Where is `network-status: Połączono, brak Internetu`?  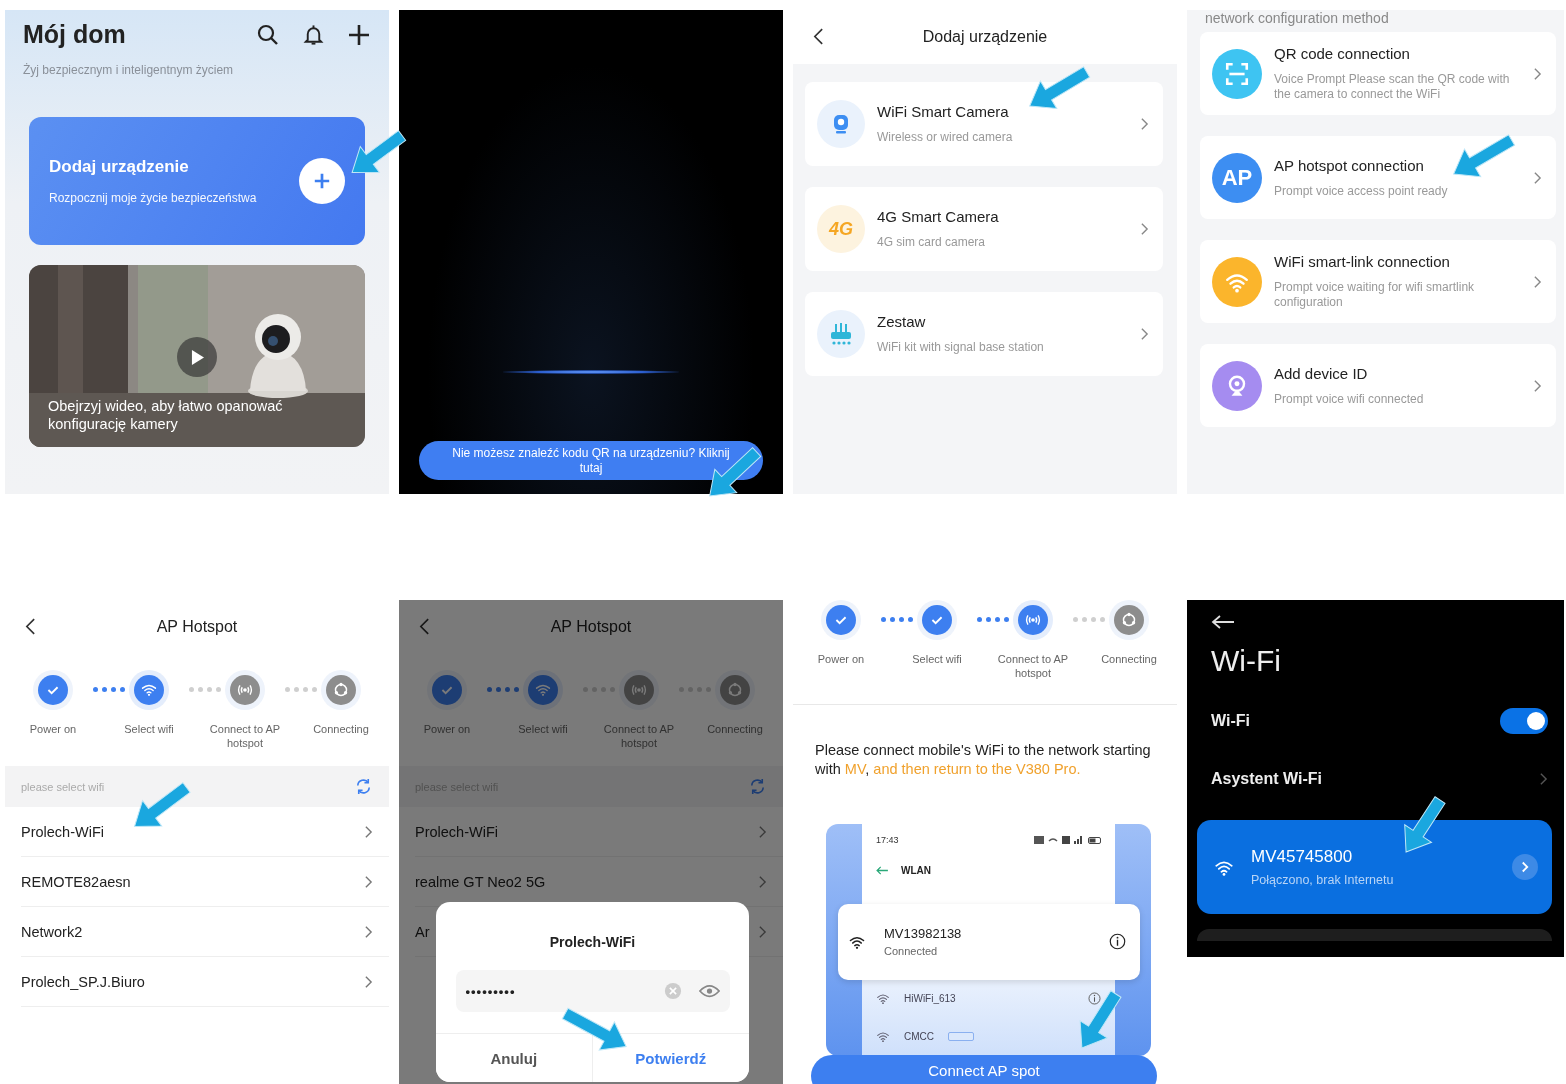
network-status: Połączono, brak Internetu is located at coordinates (1323, 880).